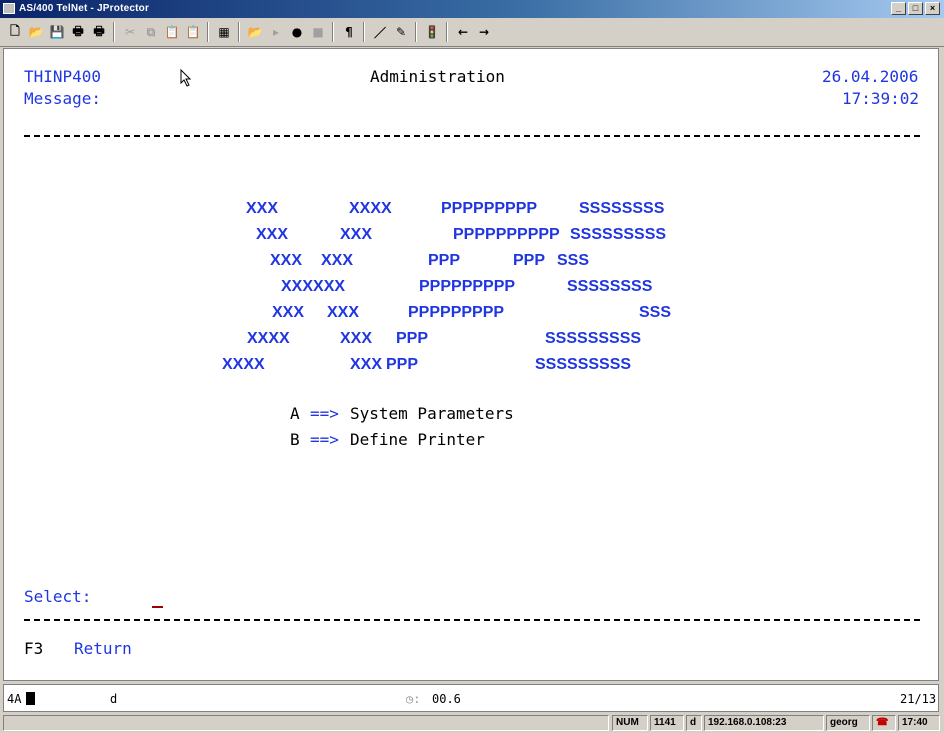 This screenshot has height=733, width=944. I want to click on status-panel-main, so click(306, 723).